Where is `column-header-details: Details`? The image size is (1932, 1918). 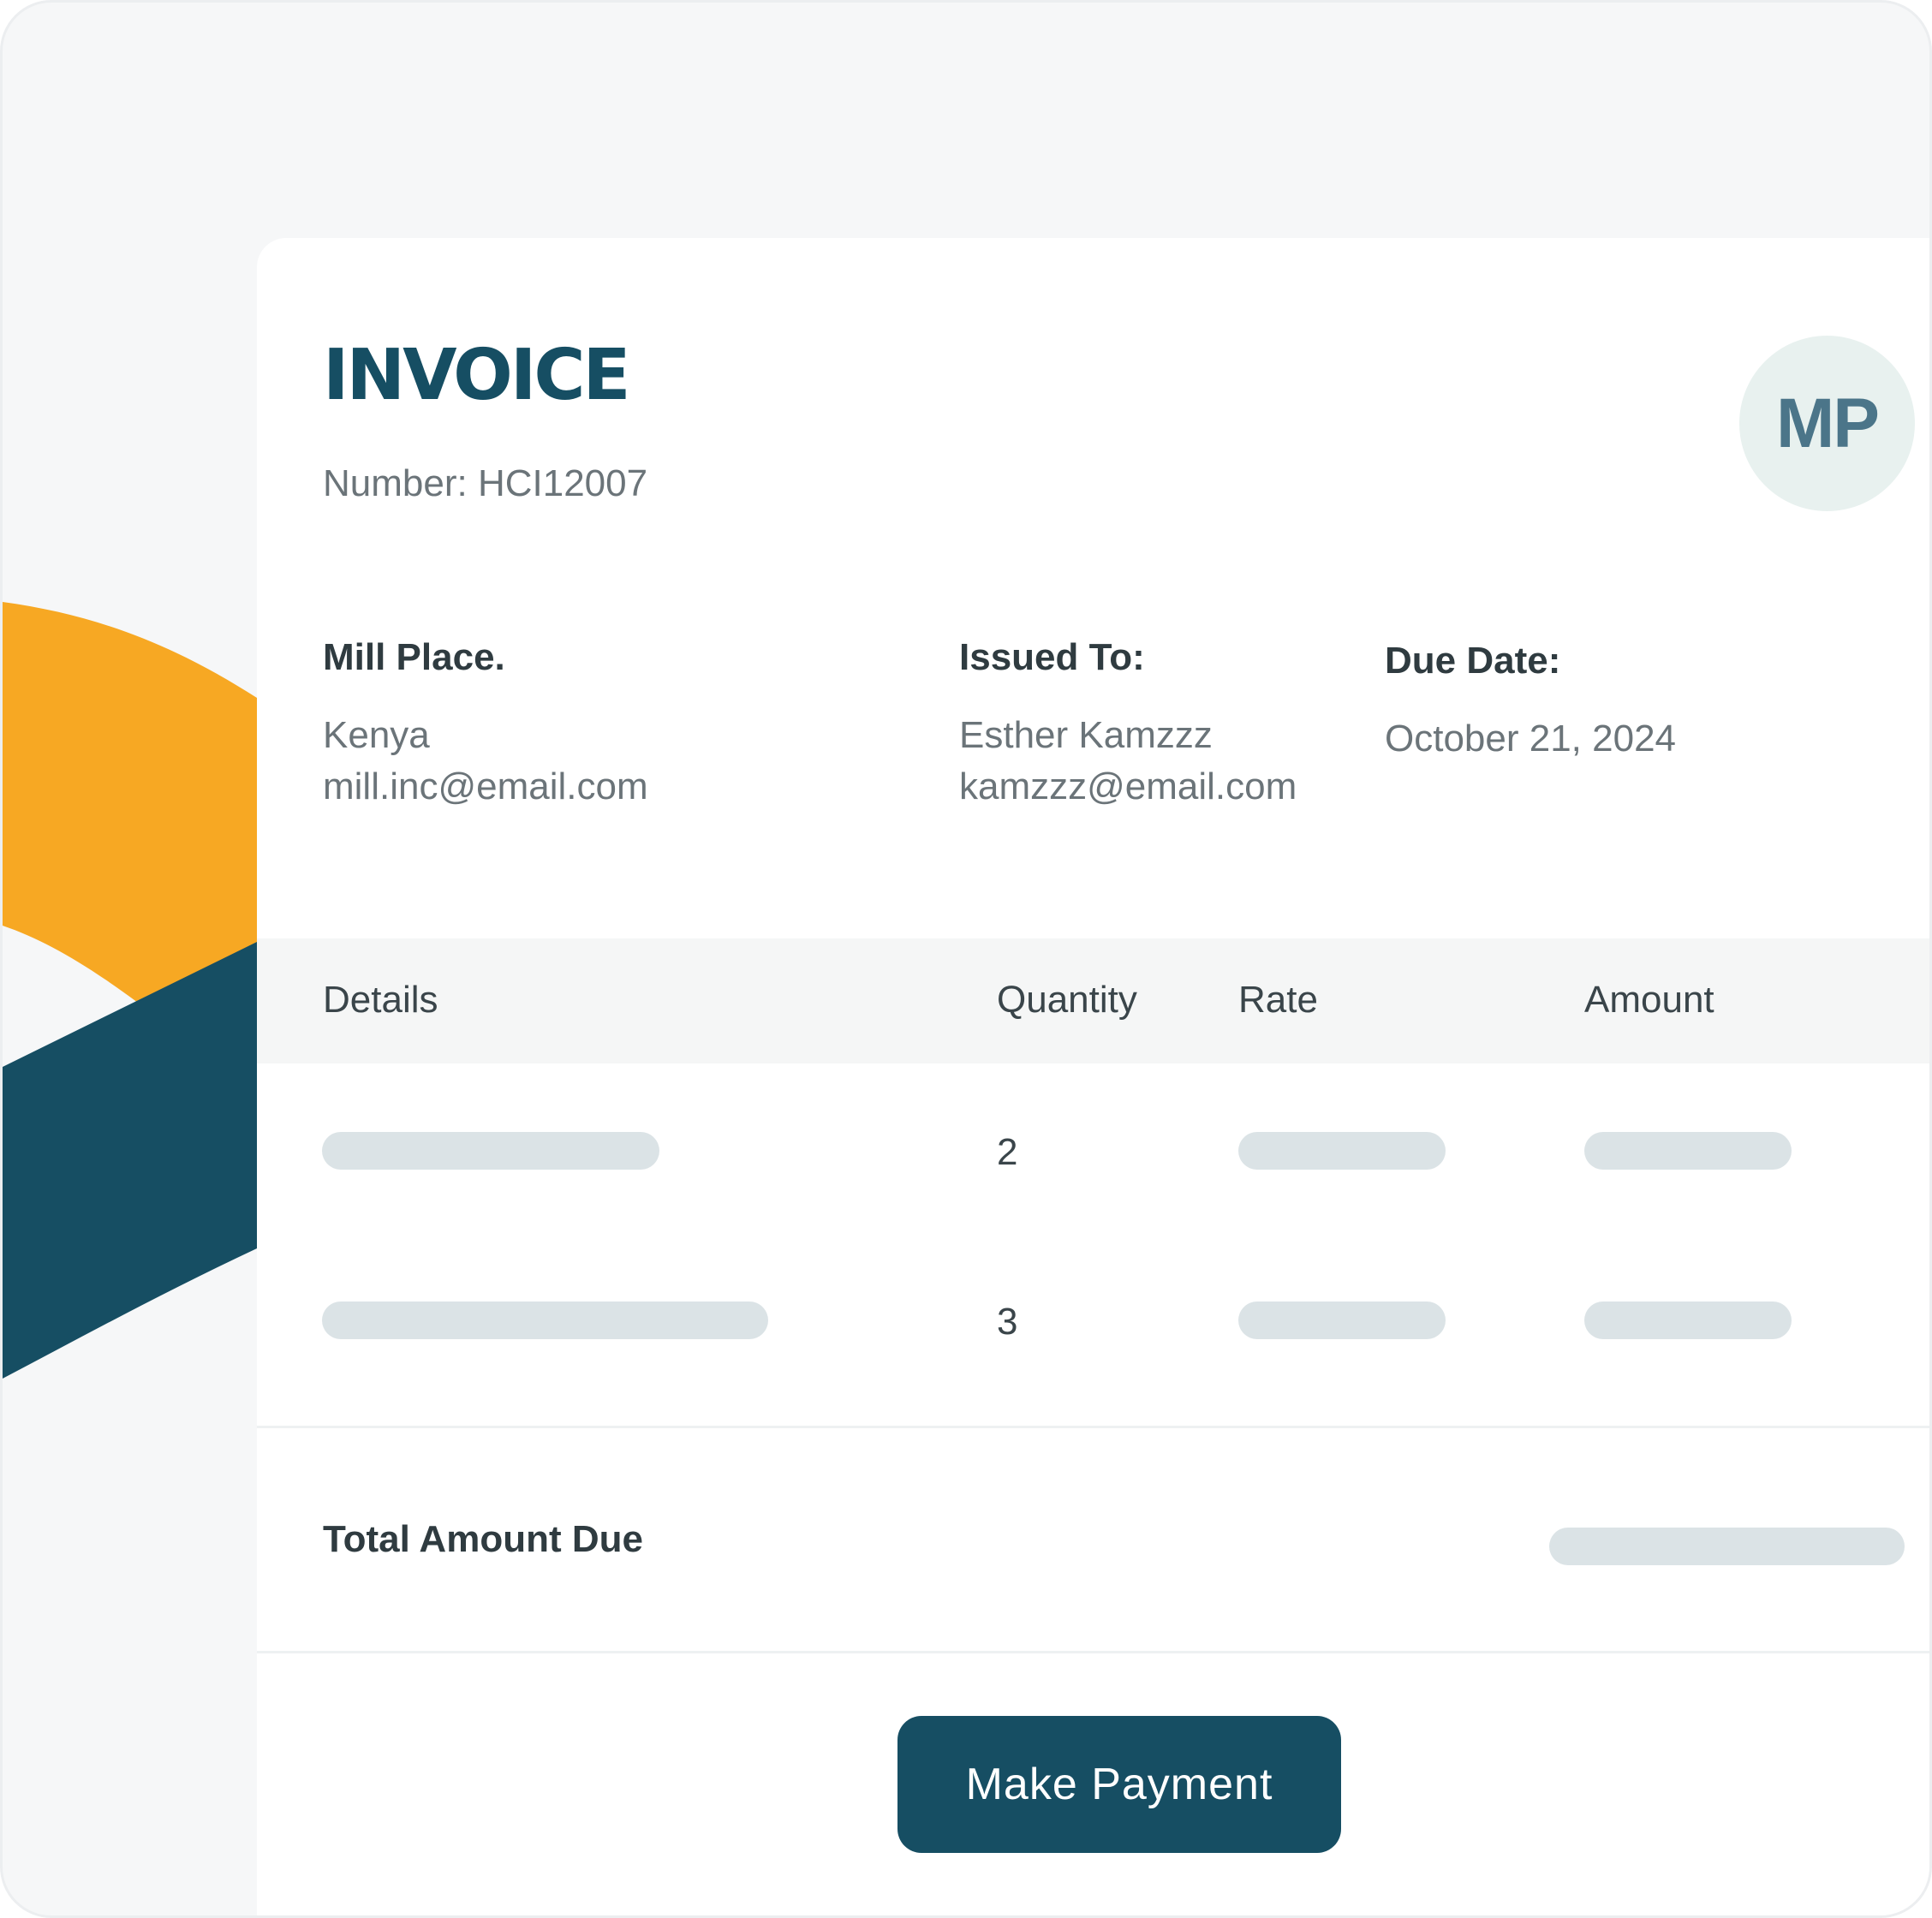
column-header-details: Details is located at coordinates (380, 1000).